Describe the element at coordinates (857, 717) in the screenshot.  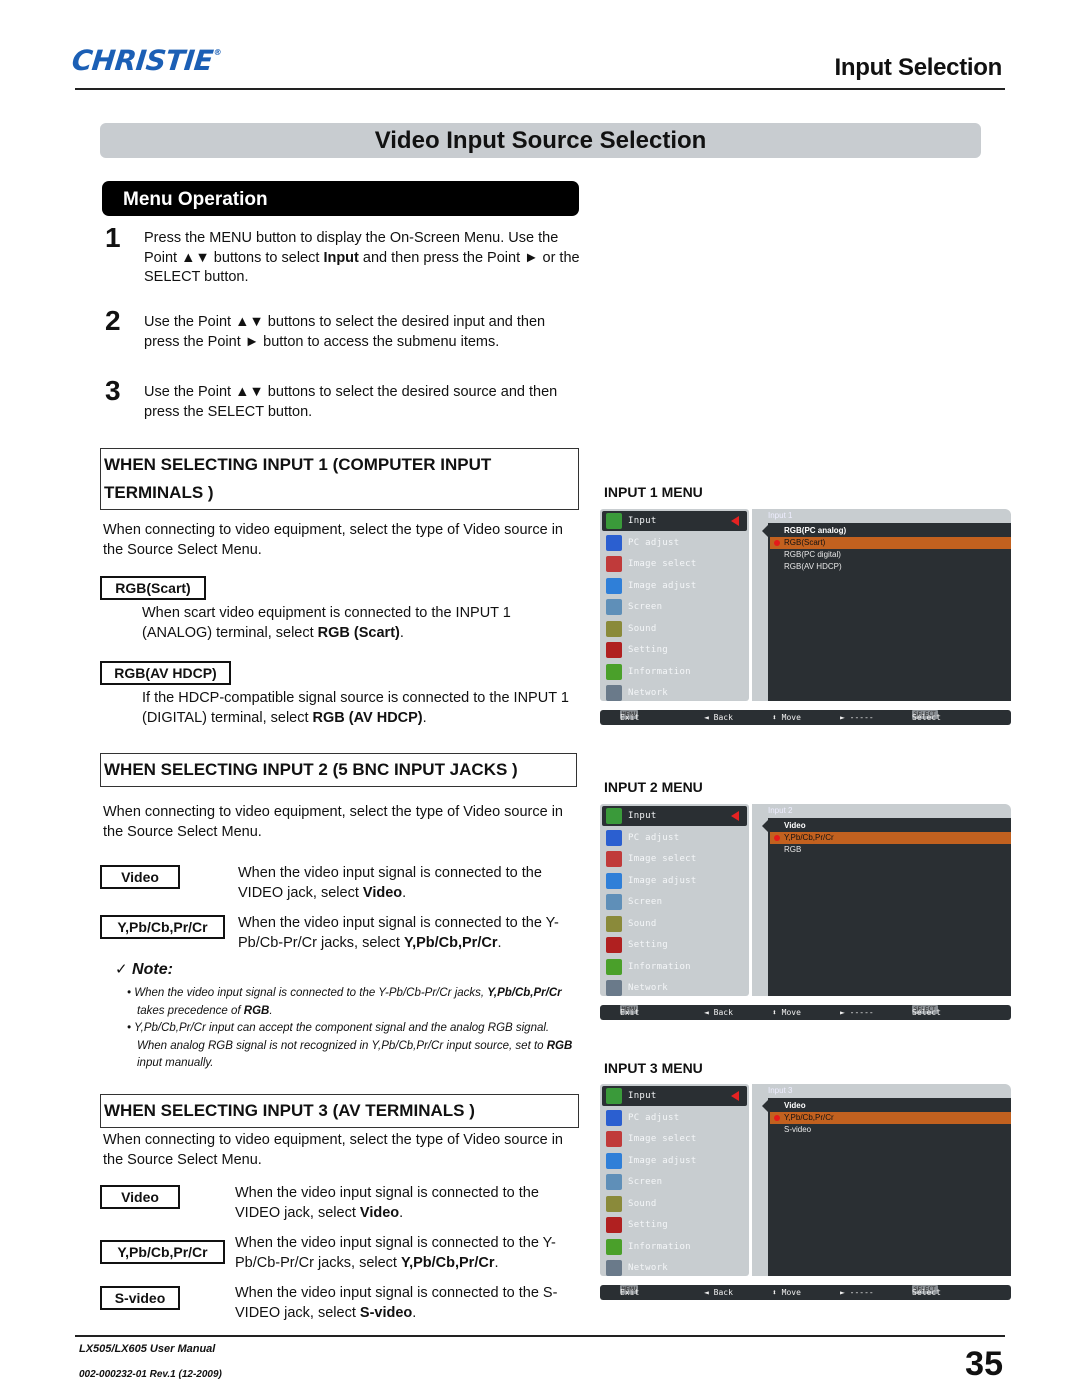
I see `osd-next-hint: ► -----` at that location.